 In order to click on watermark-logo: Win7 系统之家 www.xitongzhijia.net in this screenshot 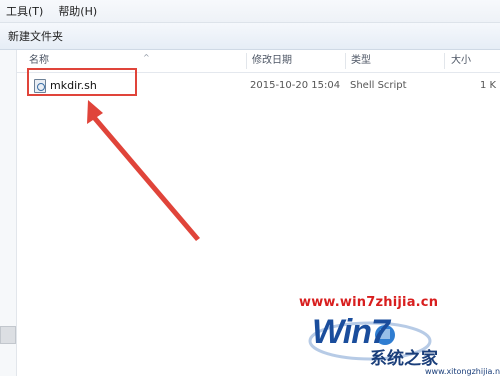, I will do `click(400, 343)`.